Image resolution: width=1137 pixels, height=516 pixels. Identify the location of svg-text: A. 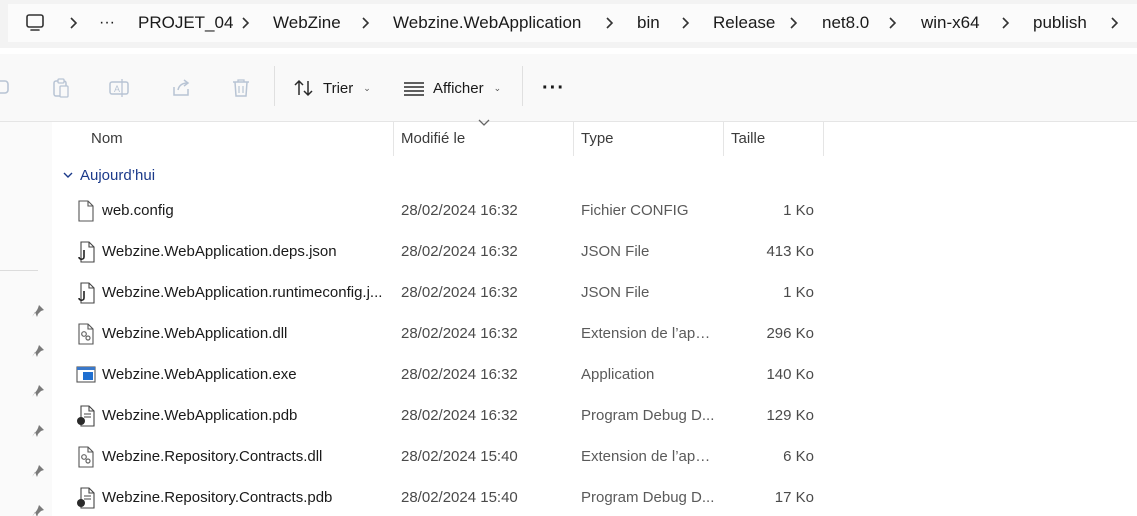
(117, 89).